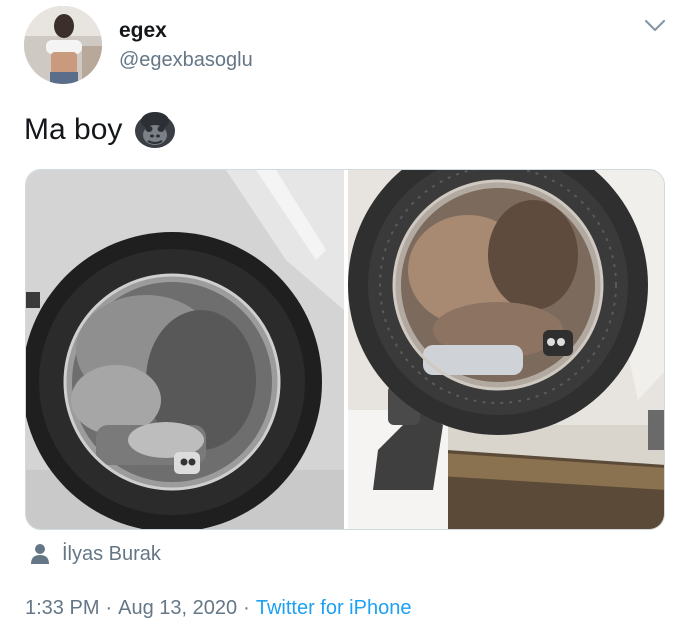 The image size is (690, 630). I want to click on tweet-header: egex @egexbasoglu, so click(348, 46).